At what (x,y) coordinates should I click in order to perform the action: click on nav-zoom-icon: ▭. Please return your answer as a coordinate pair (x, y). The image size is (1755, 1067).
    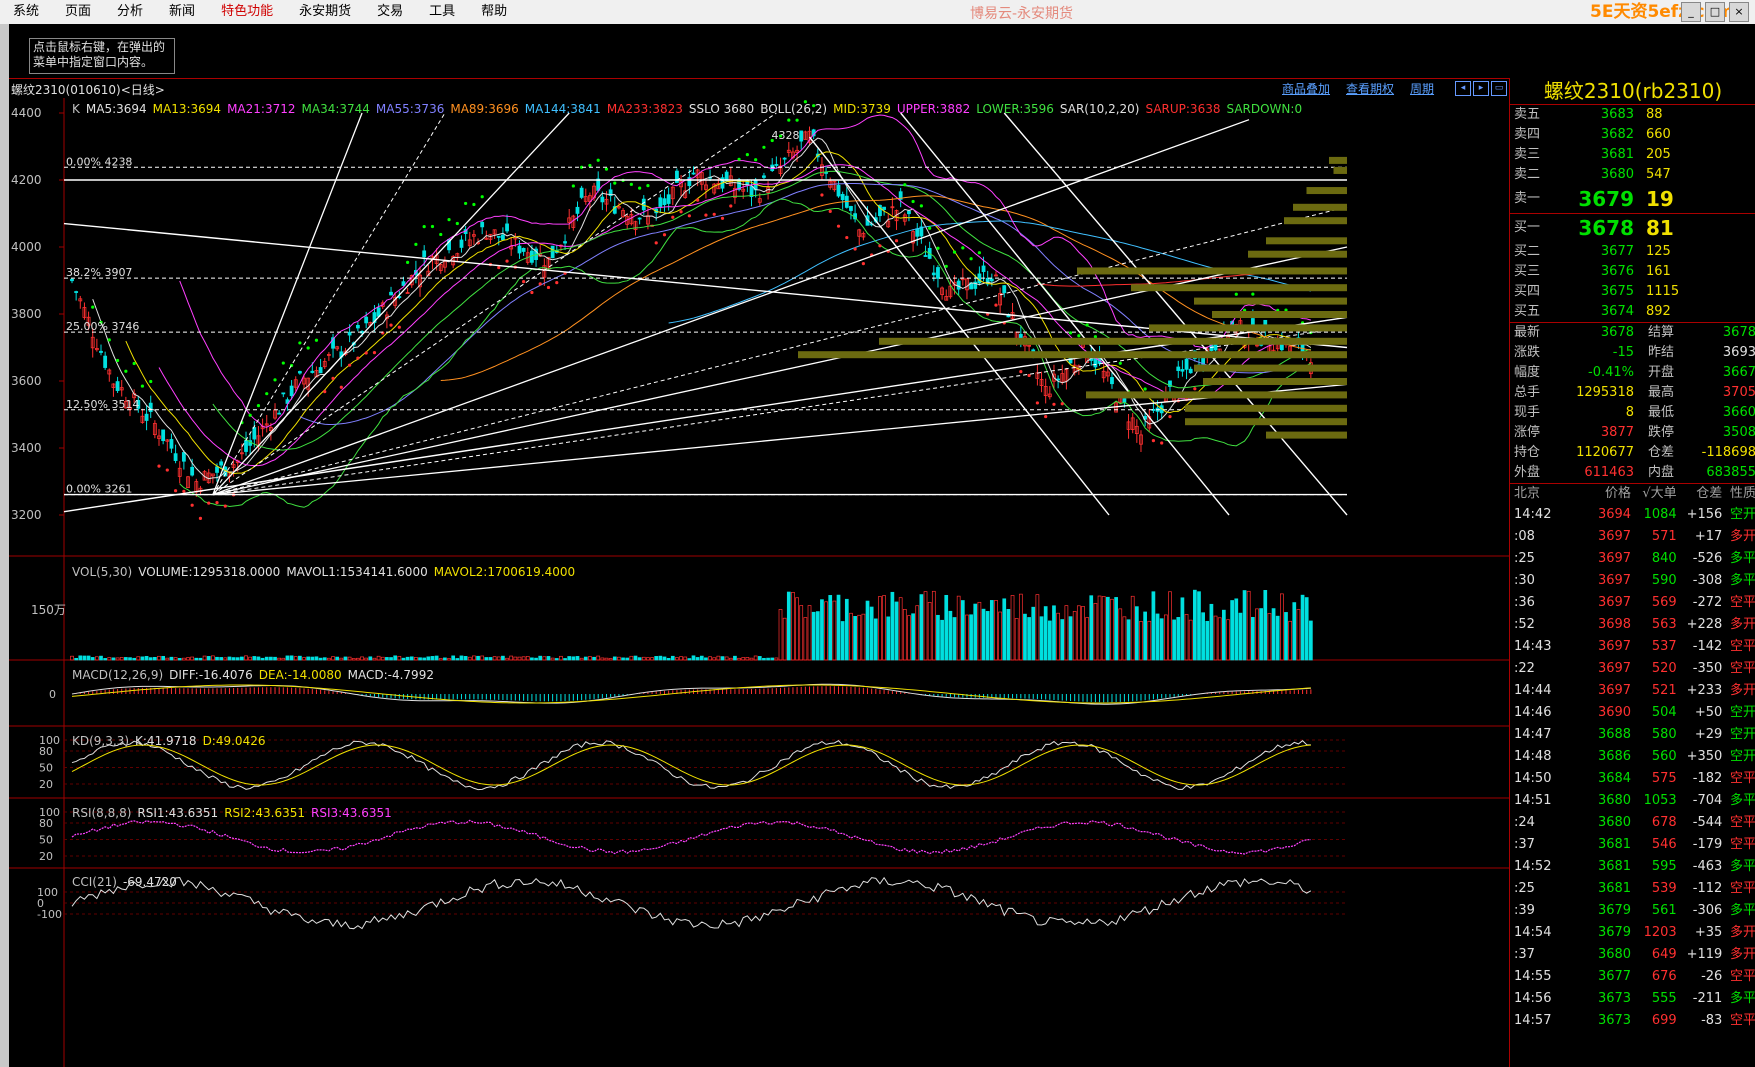
    Looking at the image, I should click on (1499, 88).